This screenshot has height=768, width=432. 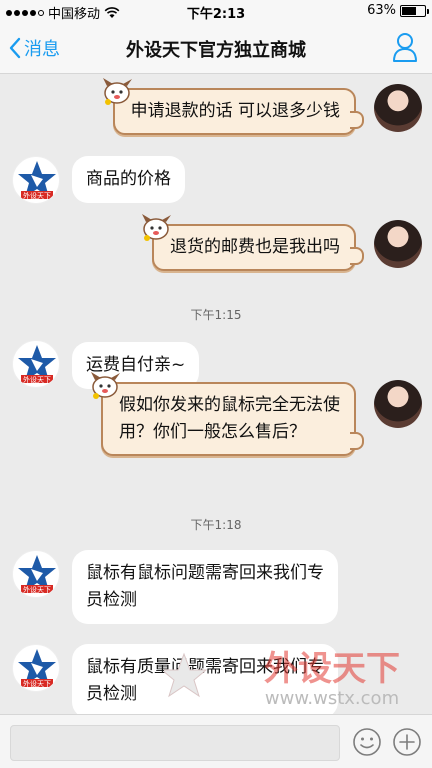 I want to click on message-text-line: 鼠标有鼠标问题需寄回来我们专, so click(x=205, y=573).